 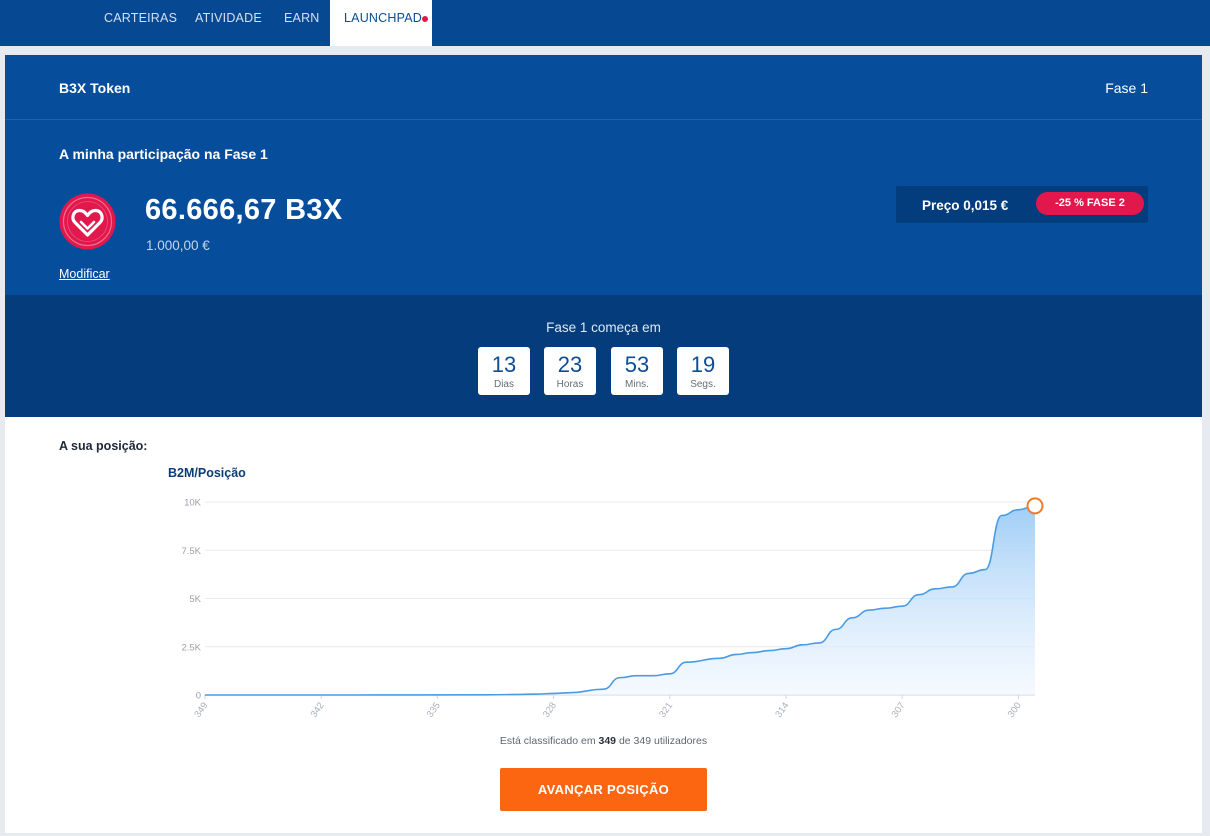 I want to click on position-label: A sua posição:, so click(x=103, y=446).